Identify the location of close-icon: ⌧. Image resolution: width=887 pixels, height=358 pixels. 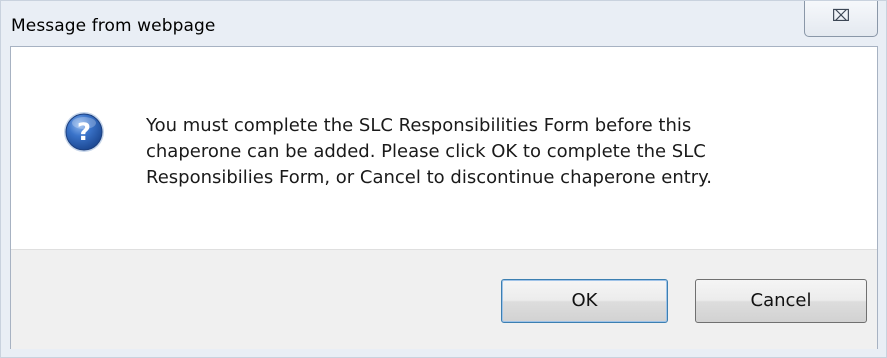
(841, 15).